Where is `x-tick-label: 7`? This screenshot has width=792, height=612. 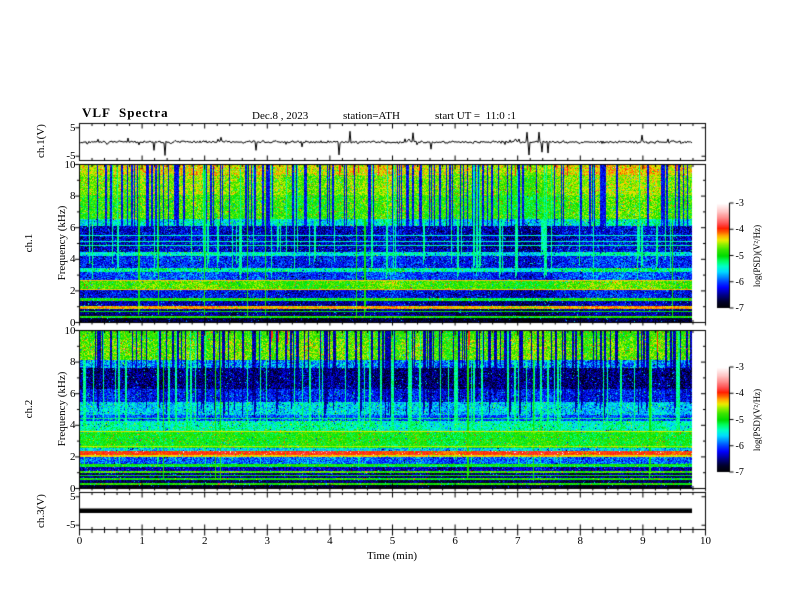
x-tick-label: 7 is located at coordinates (517, 541).